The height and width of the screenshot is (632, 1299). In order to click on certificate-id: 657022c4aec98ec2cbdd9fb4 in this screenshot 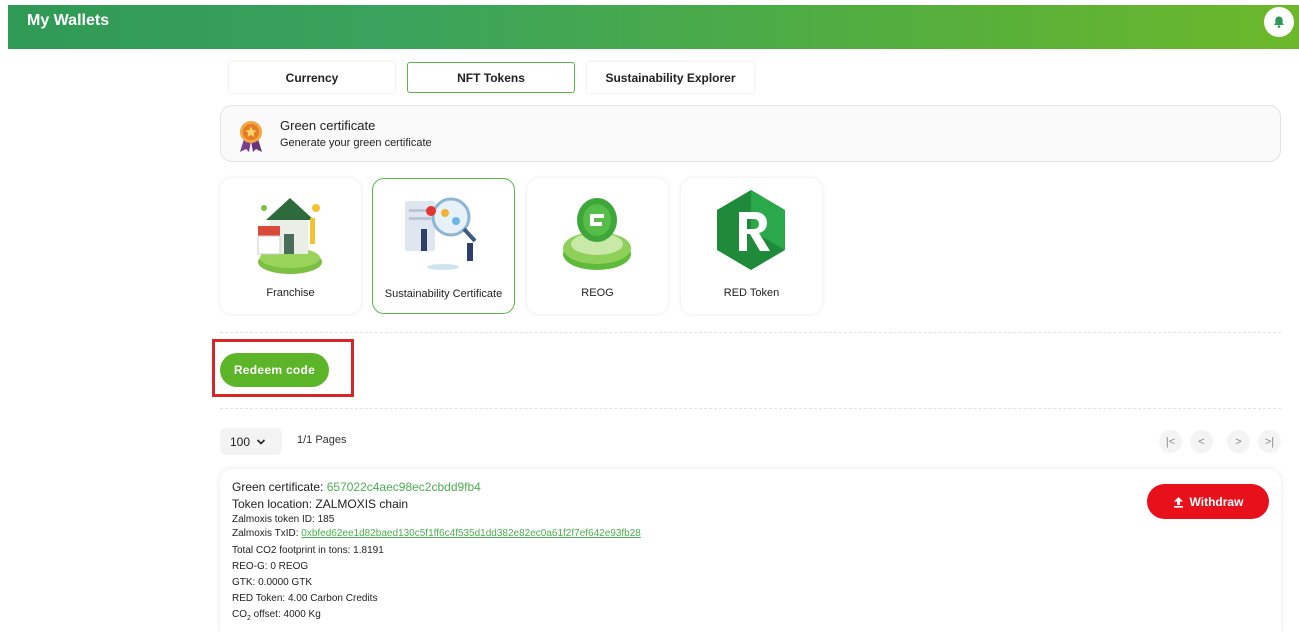, I will do `click(403, 487)`.